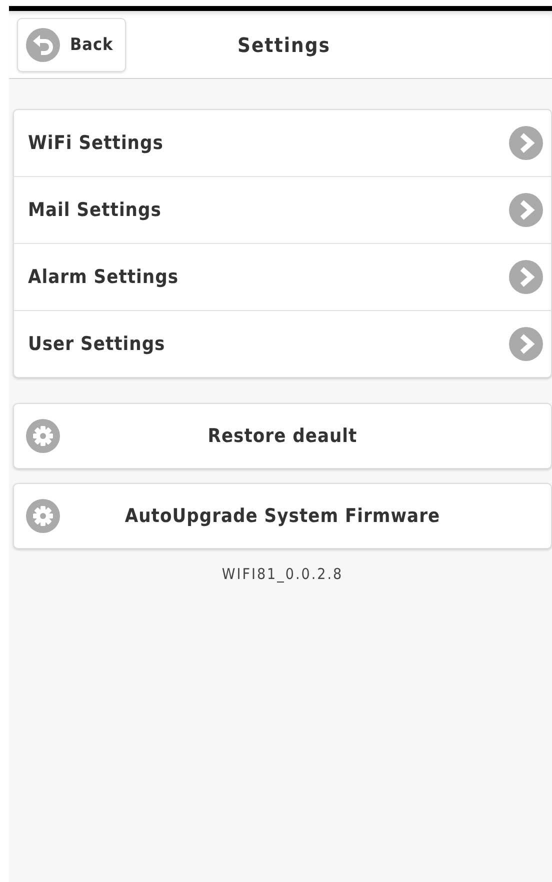 This screenshot has width=552, height=882. I want to click on row-label: WiFi Settings, so click(96, 143).